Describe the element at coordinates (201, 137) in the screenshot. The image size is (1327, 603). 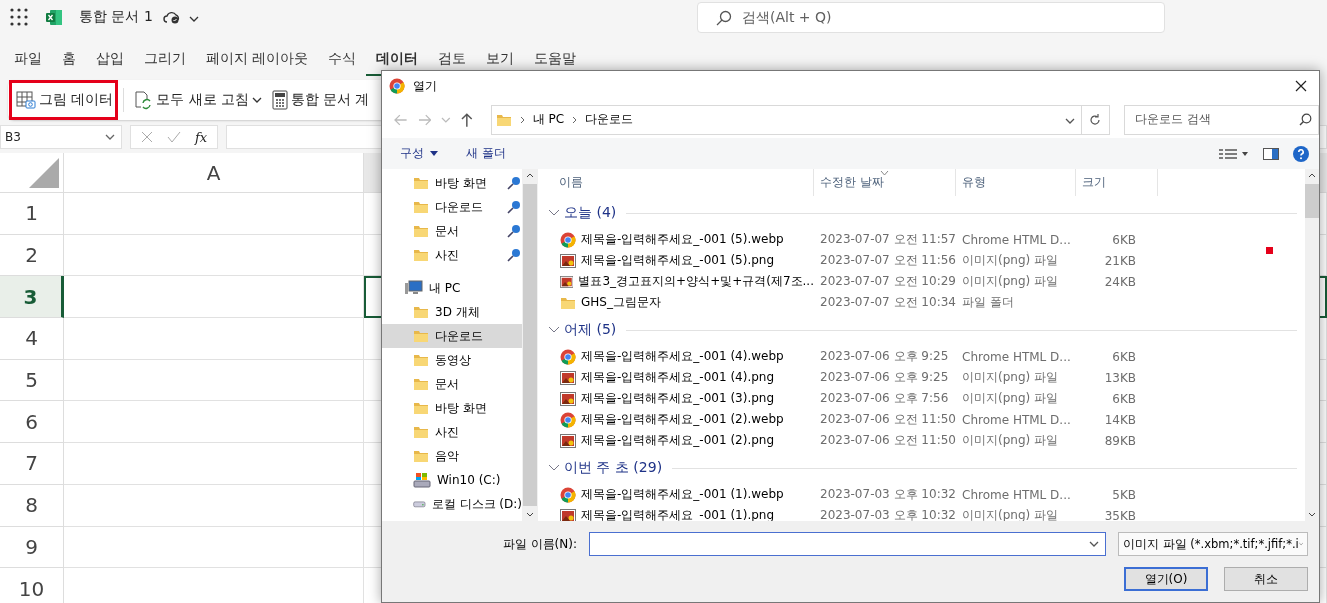
I see `insert-function-button: fx` at that location.